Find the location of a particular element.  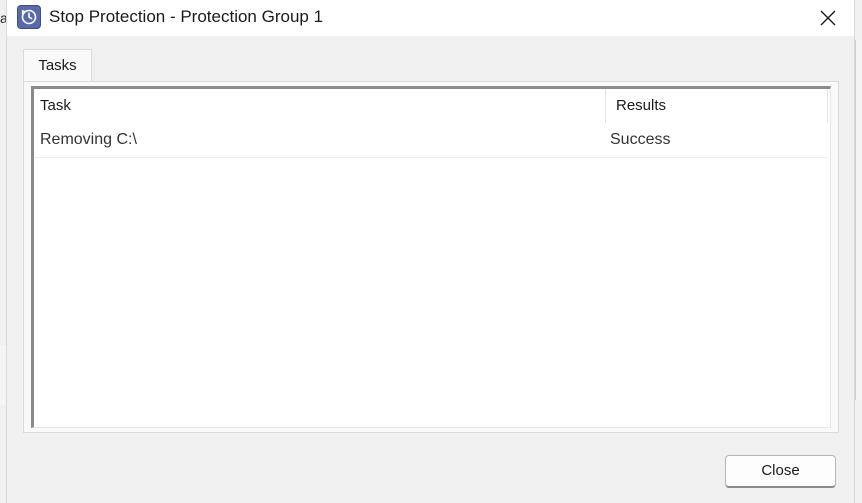

close-icon is located at coordinates (828, 18).